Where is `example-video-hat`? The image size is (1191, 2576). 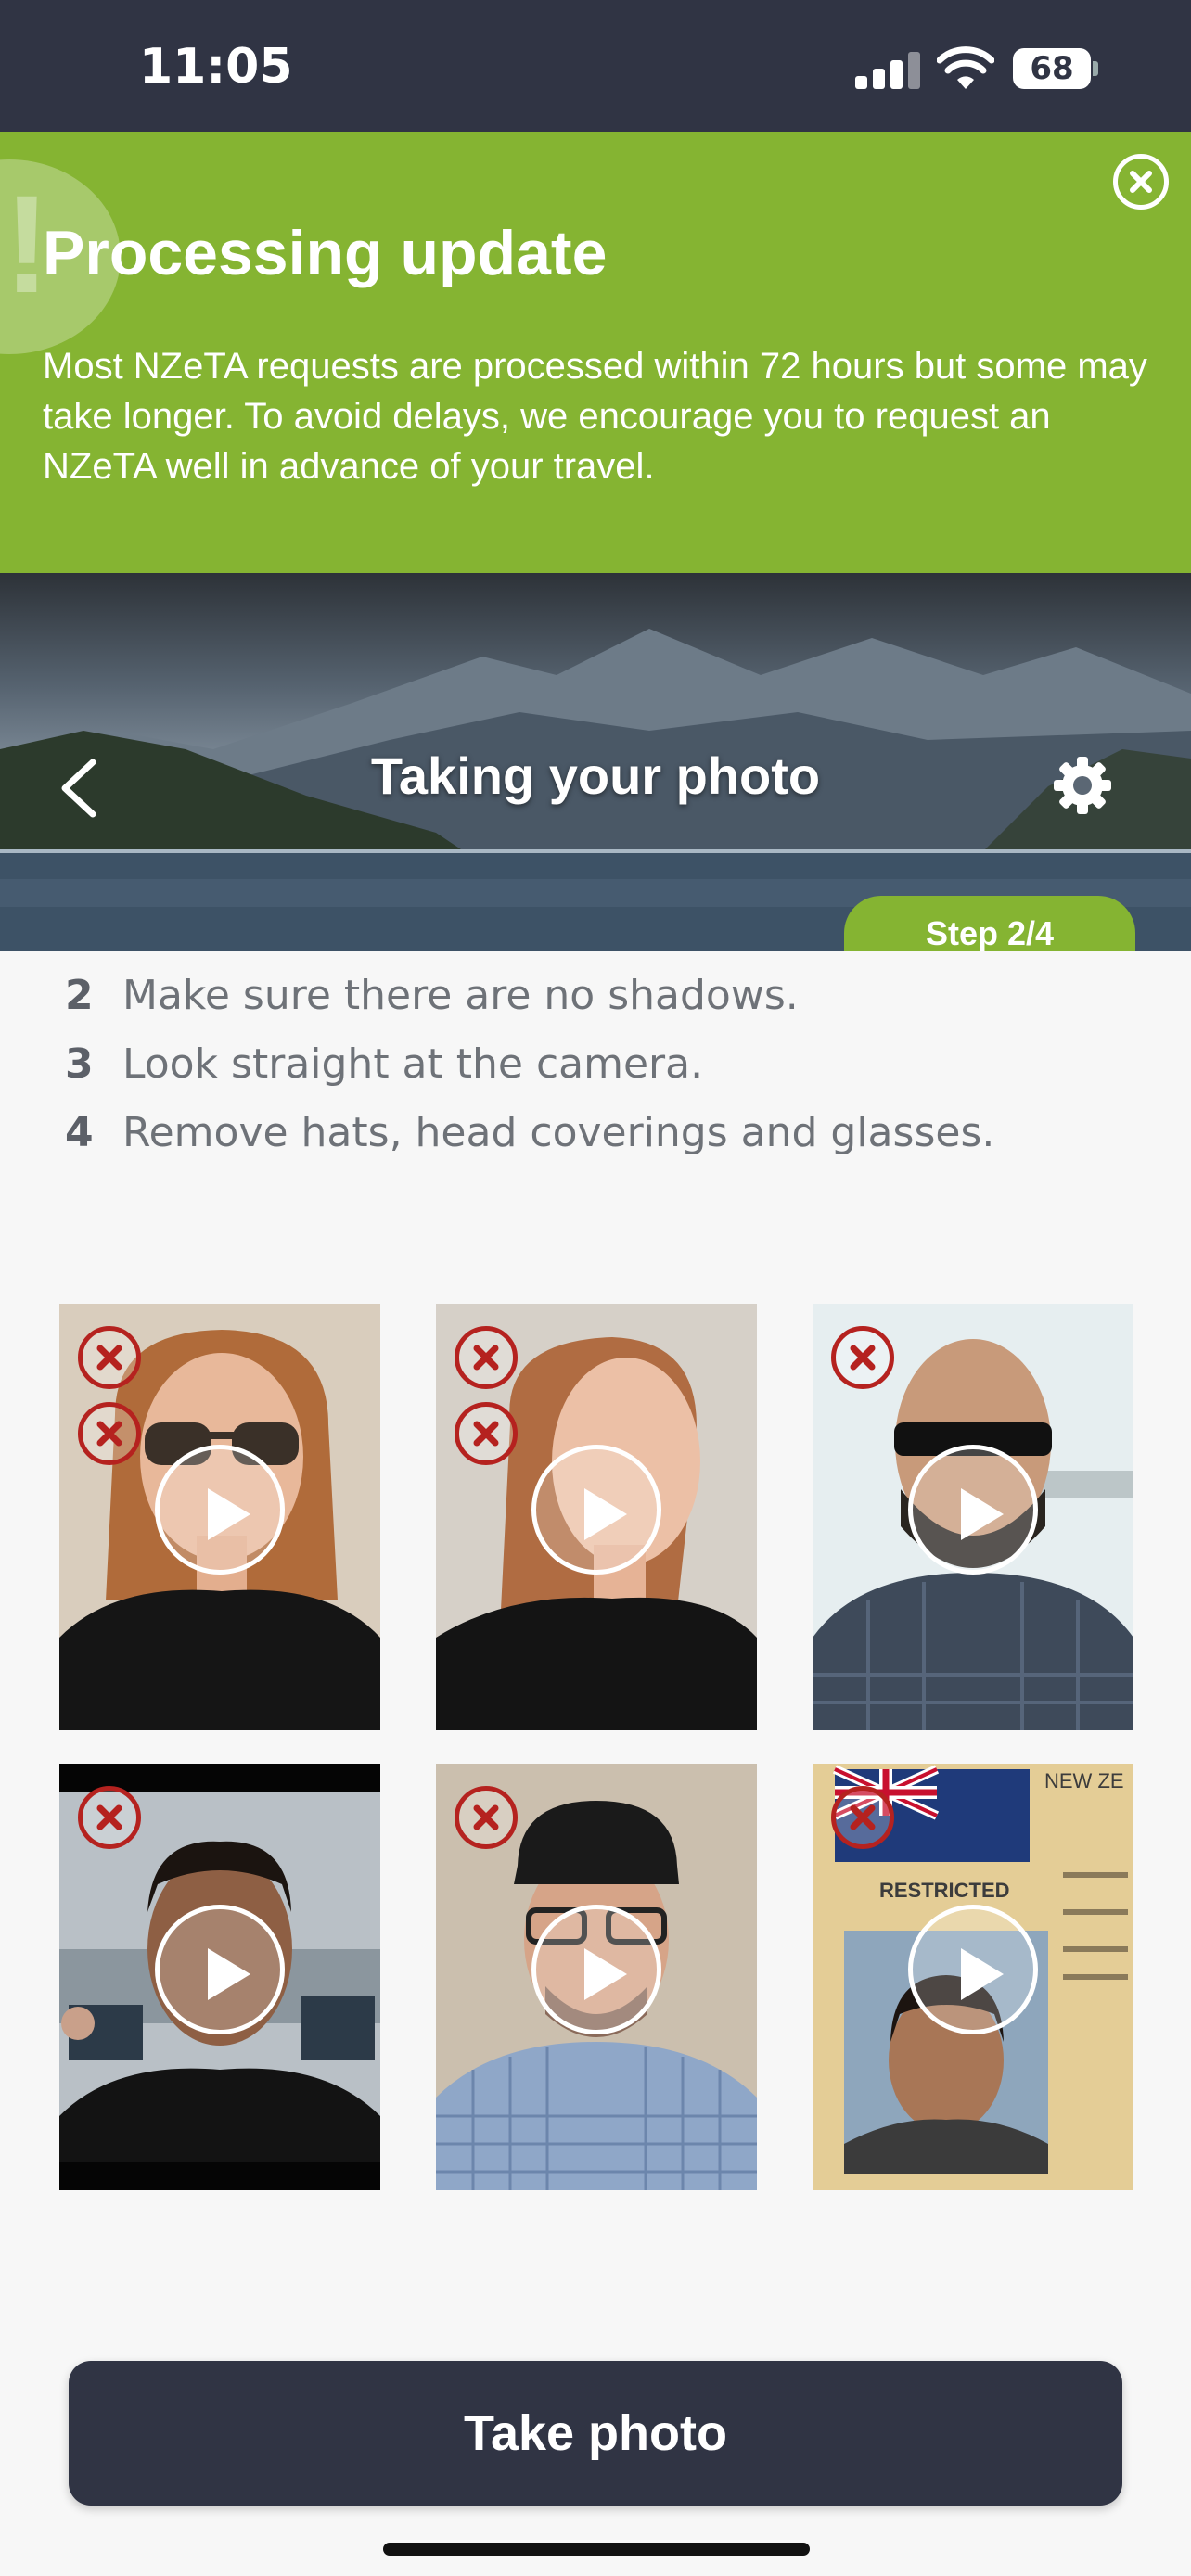 example-video-hat is located at coordinates (597, 1977).